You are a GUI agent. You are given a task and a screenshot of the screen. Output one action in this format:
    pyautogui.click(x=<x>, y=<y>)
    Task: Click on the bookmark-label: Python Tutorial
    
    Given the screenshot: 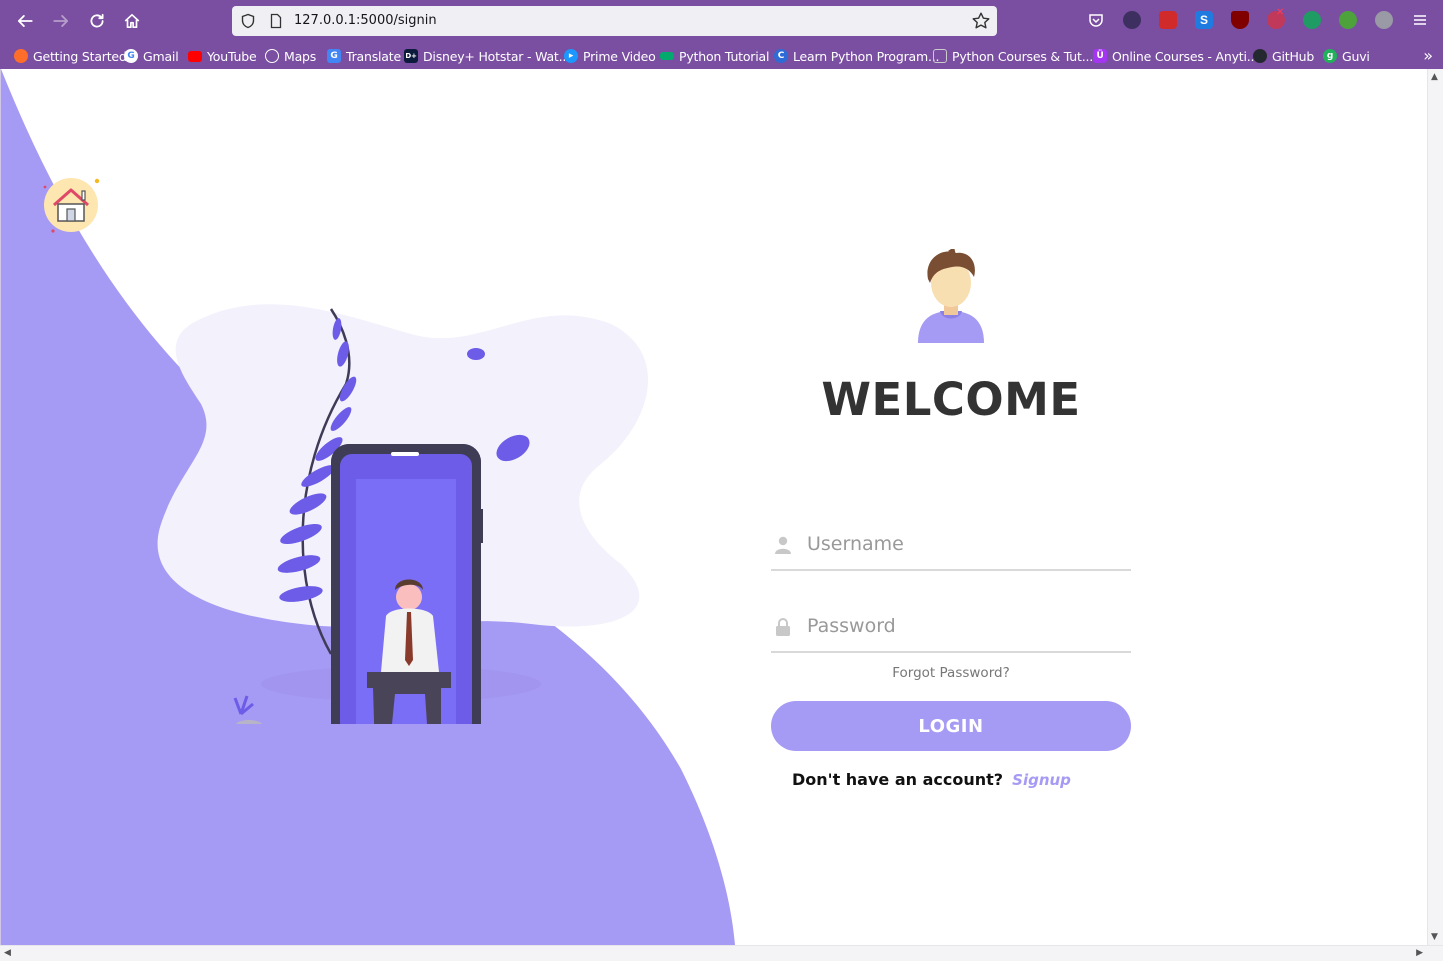 What is the action you would take?
    pyautogui.click(x=724, y=56)
    